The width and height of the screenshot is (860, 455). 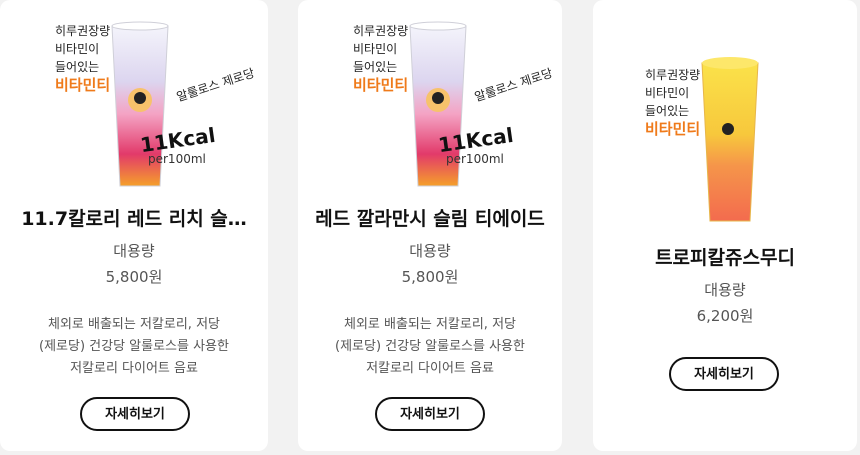 What do you see at coordinates (730, 140) in the screenshot?
I see `drink-cup-illustration` at bounding box center [730, 140].